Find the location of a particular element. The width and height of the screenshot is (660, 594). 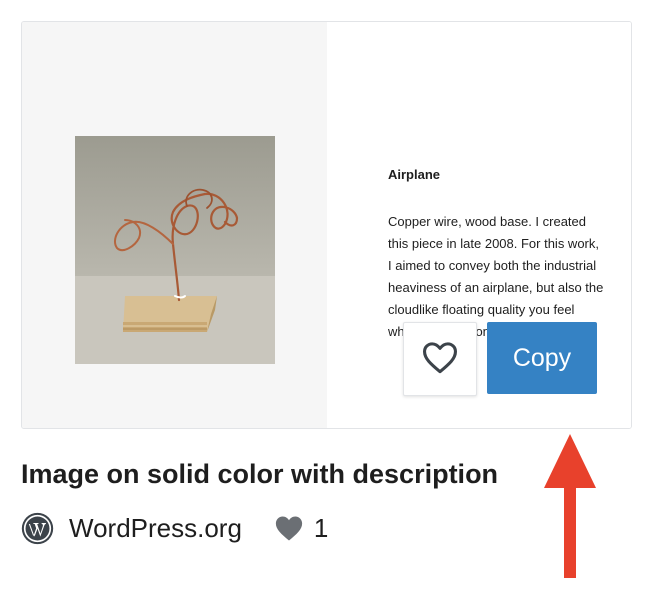

heart-icon is located at coordinates (289, 528).